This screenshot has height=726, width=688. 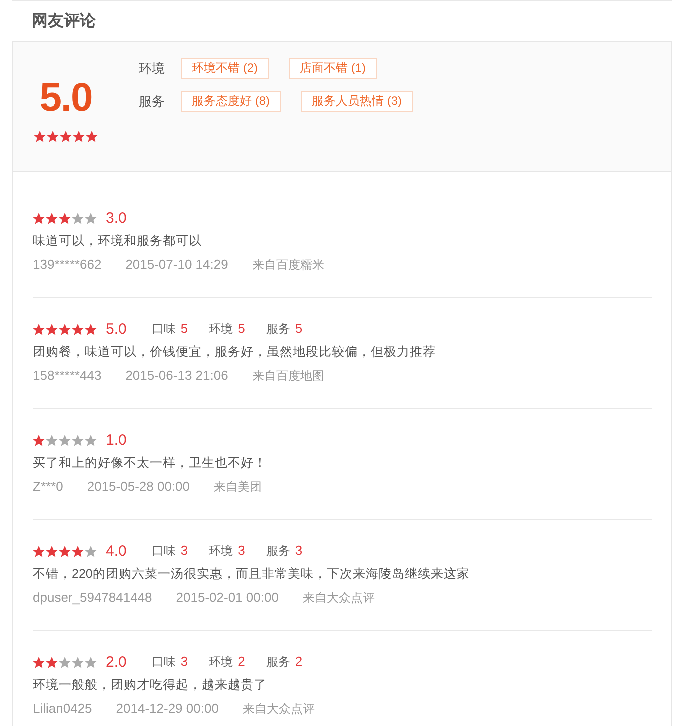 I want to click on review-score: 5.0, so click(x=116, y=329).